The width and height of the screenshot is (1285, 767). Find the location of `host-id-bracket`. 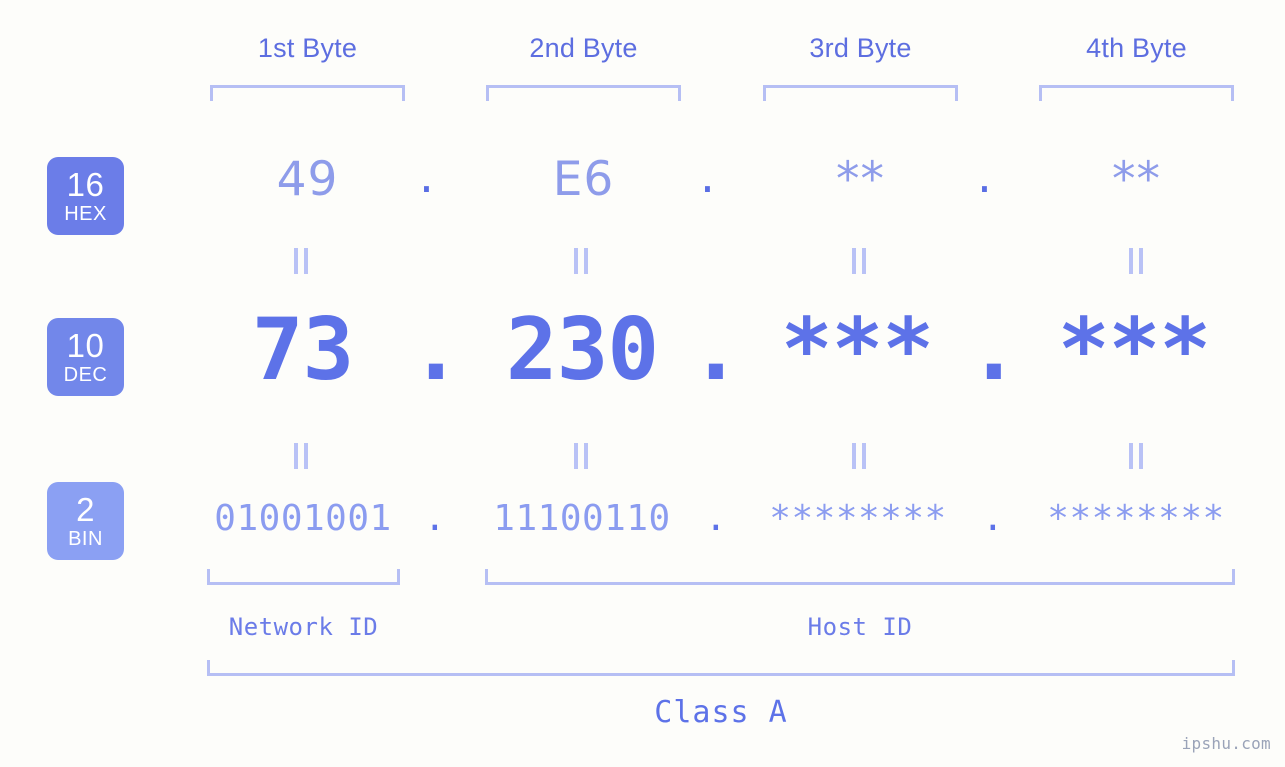

host-id-bracket is located at coordinates (860, 577).